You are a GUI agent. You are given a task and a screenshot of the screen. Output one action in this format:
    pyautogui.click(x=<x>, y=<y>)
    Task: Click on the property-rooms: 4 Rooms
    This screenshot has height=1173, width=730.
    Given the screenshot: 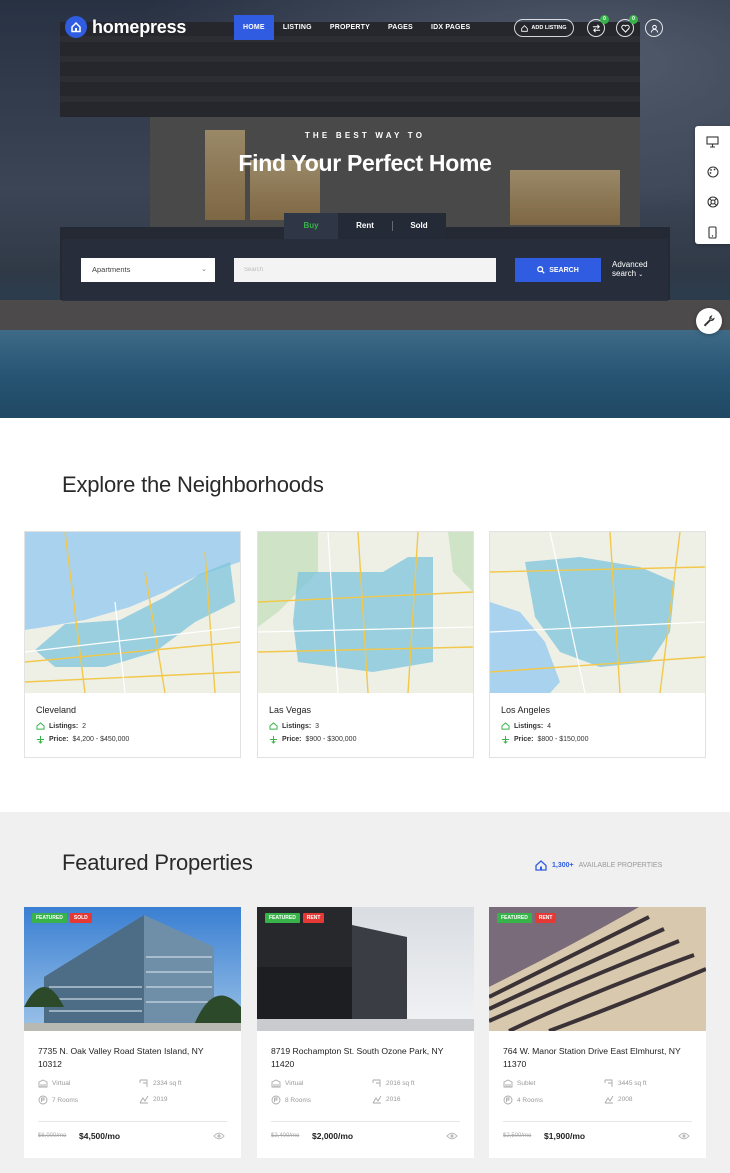 What is the action you would take?
    pyautogui.click(x=523, y=1100)
    